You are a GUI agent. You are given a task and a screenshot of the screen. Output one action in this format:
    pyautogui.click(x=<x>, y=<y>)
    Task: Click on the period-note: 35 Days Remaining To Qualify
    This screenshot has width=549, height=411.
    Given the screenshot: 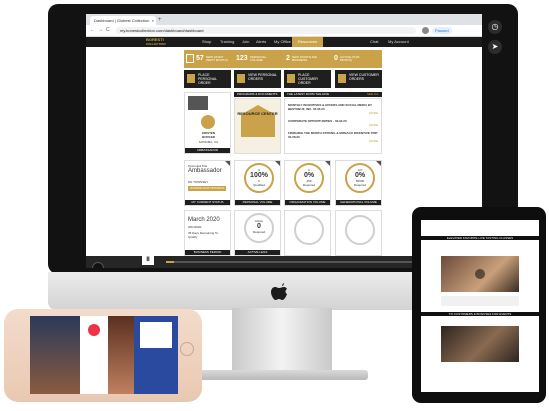 What is the action you would take?
    pyautogui.click(x=203, y=235)
    